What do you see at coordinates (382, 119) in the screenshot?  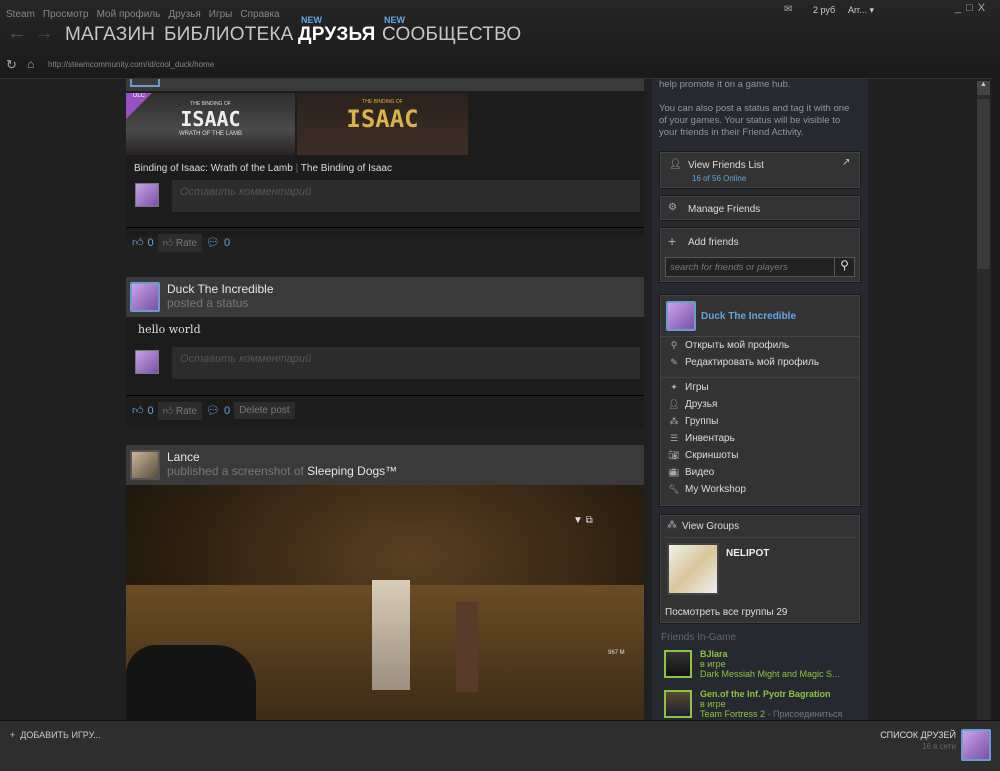 I see `banner-title: ISAAC` at bounding box center [382, 119].